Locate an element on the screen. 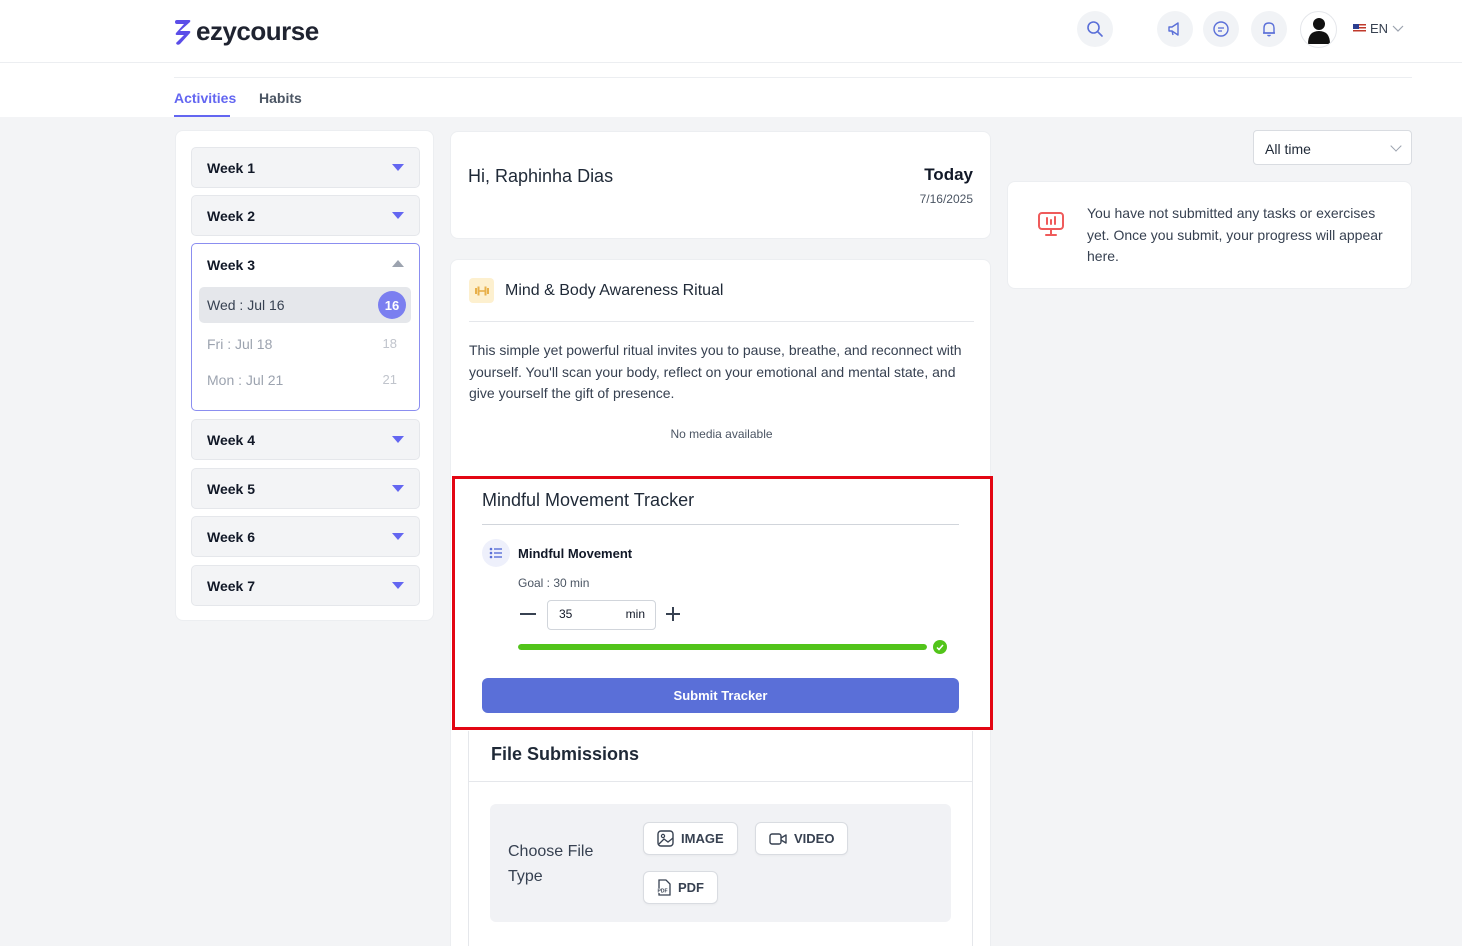  video-camera-icon is located at coordinates (778, 838).